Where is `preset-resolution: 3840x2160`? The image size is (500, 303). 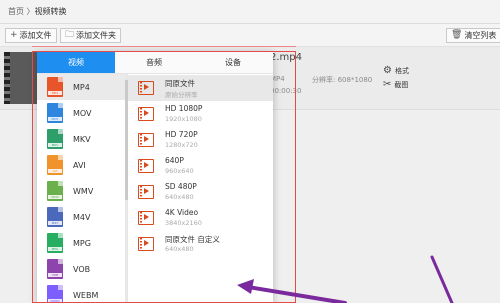 preset-resolution: 3840x2160 is located at coordinates (183, 223).